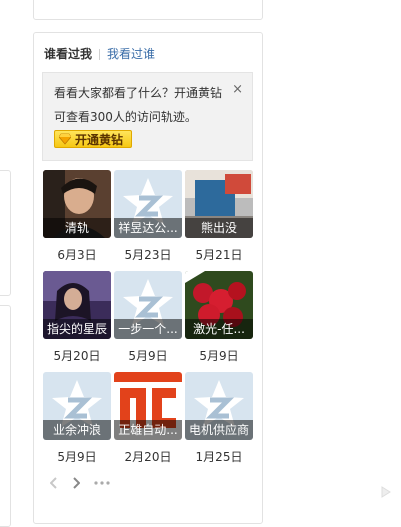 Image resolution: width=401 pixels, height=527 pixels. What do you see at coordinates (77, 228) in the screenshot?
I see `visitor-name: 清轨` at bounding box center [77, 228].